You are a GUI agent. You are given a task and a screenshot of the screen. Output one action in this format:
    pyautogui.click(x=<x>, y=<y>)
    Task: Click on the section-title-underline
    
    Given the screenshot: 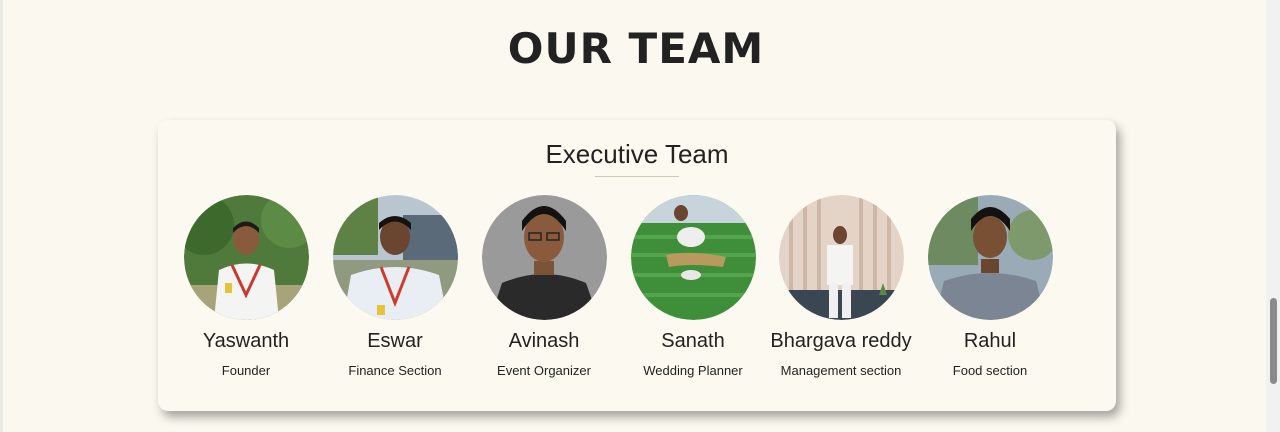 What is the action you would take?
    pyautogui.click(x=637, y=176)
    